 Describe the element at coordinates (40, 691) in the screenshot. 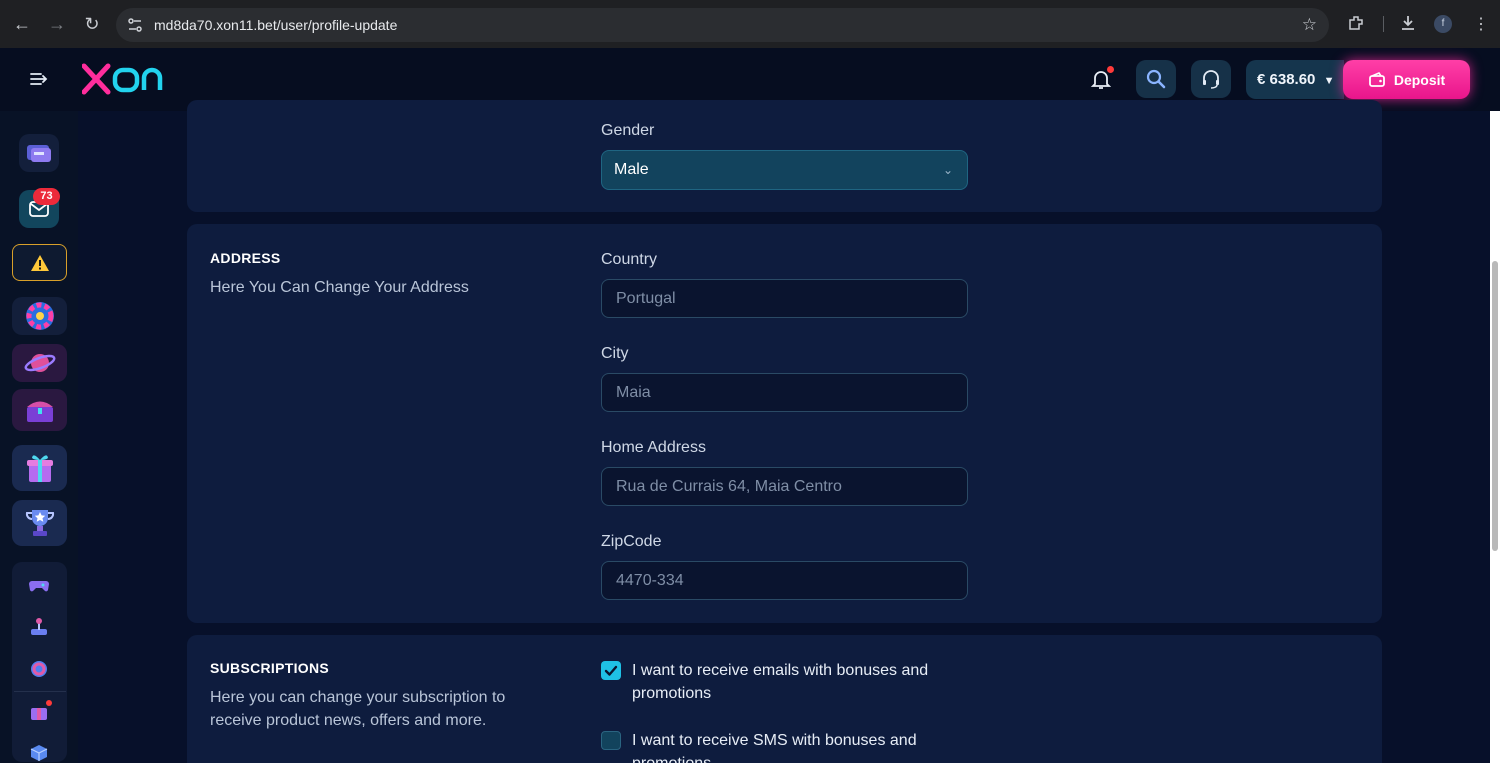

I see `sidebar-divider` at that location.